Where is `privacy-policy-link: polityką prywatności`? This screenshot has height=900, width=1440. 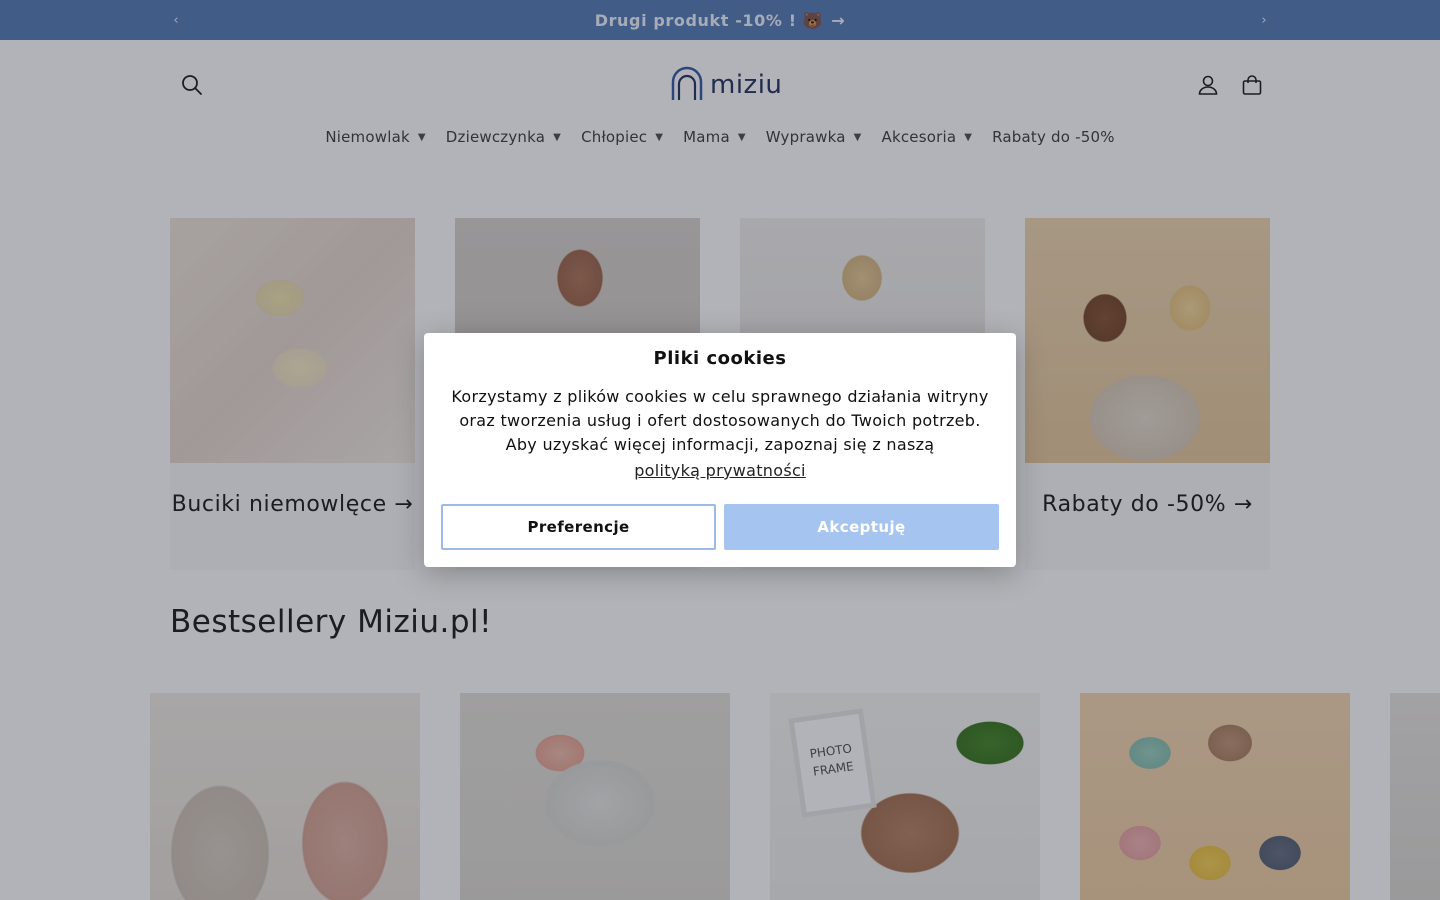 privacy-policy-link: polityką prywatności is located at coordinates (720, 470).